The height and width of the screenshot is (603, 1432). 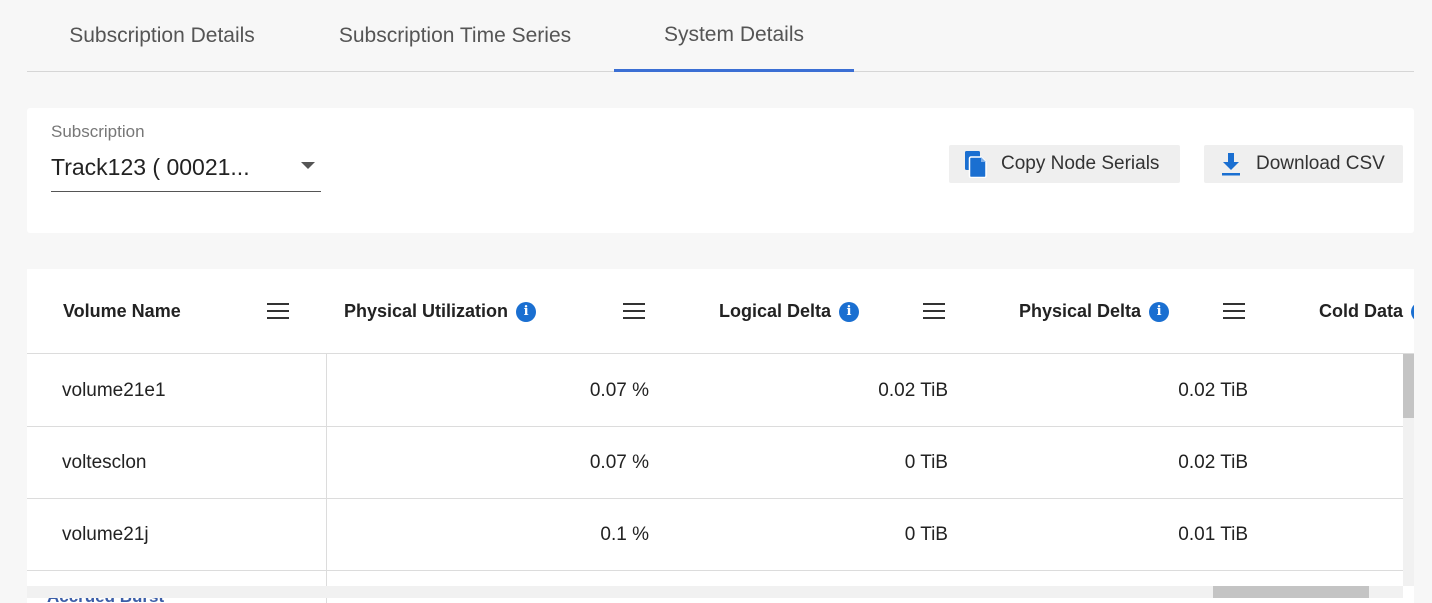 I want to click on tab-system-details: System Details, so click(x=734, y=36).